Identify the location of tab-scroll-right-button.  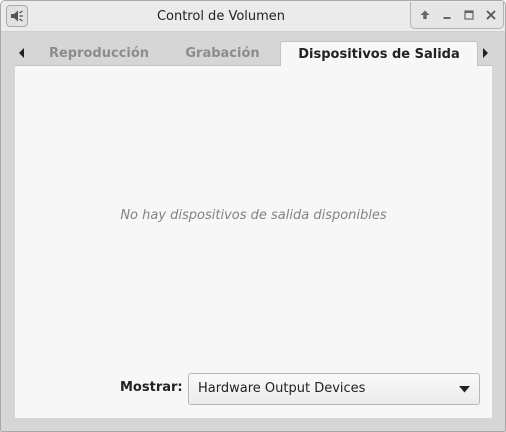
(485, 53).